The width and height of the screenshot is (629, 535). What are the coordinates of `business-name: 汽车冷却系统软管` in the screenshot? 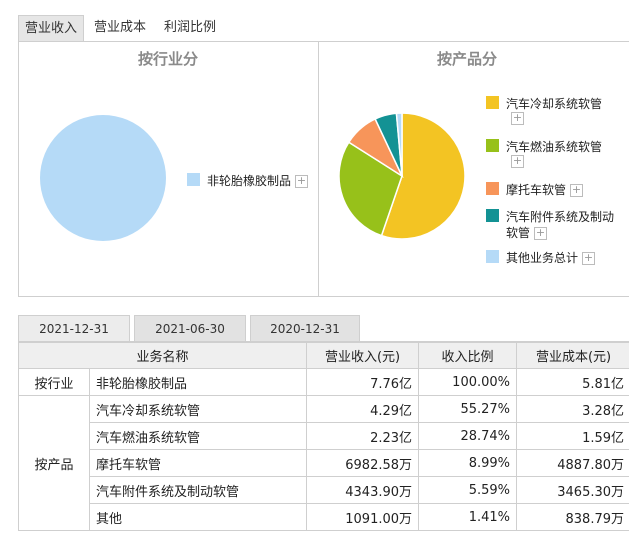 It's located at (198, 409).